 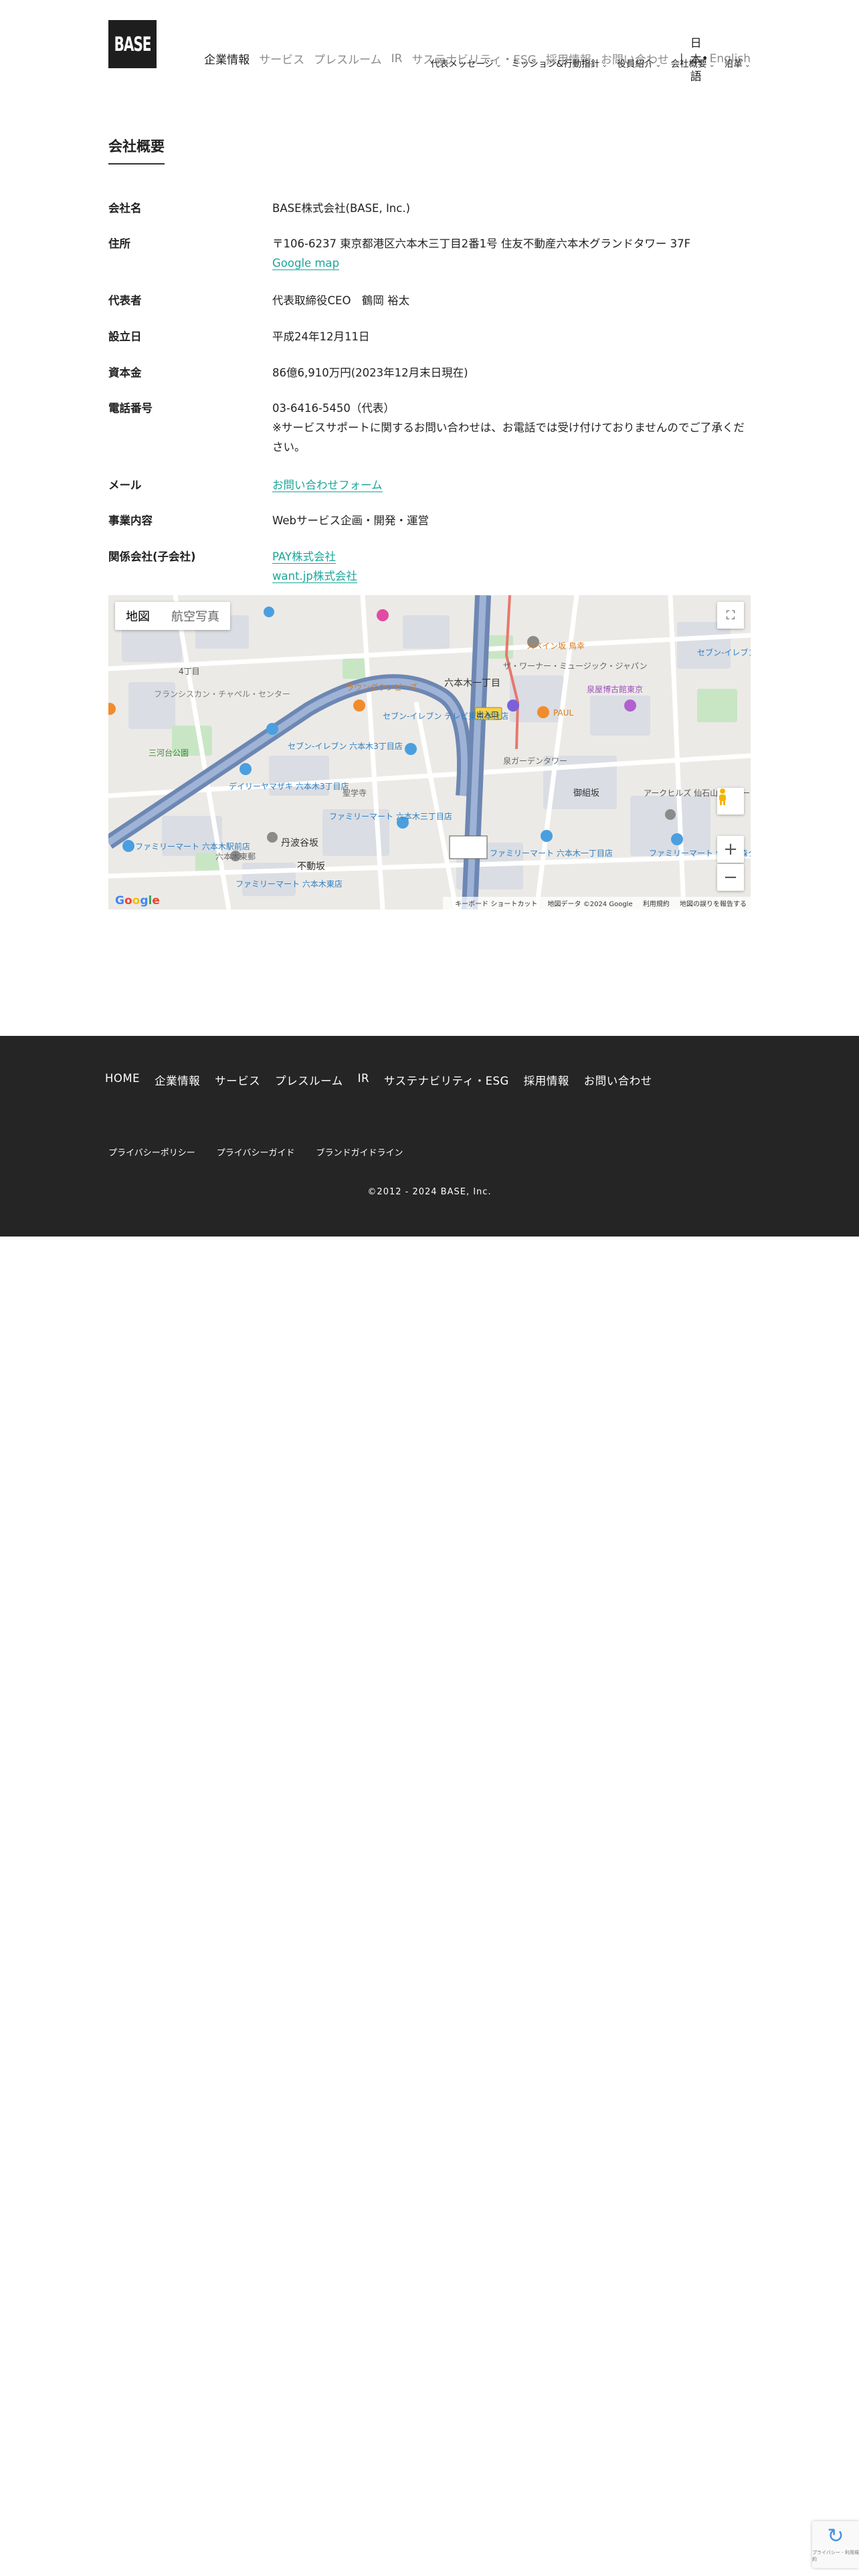 What do you see at coordinates (835, 2537) in the screenshot?
I see `recaptcha-icon: ↻` at bounding box center [835, 2537].